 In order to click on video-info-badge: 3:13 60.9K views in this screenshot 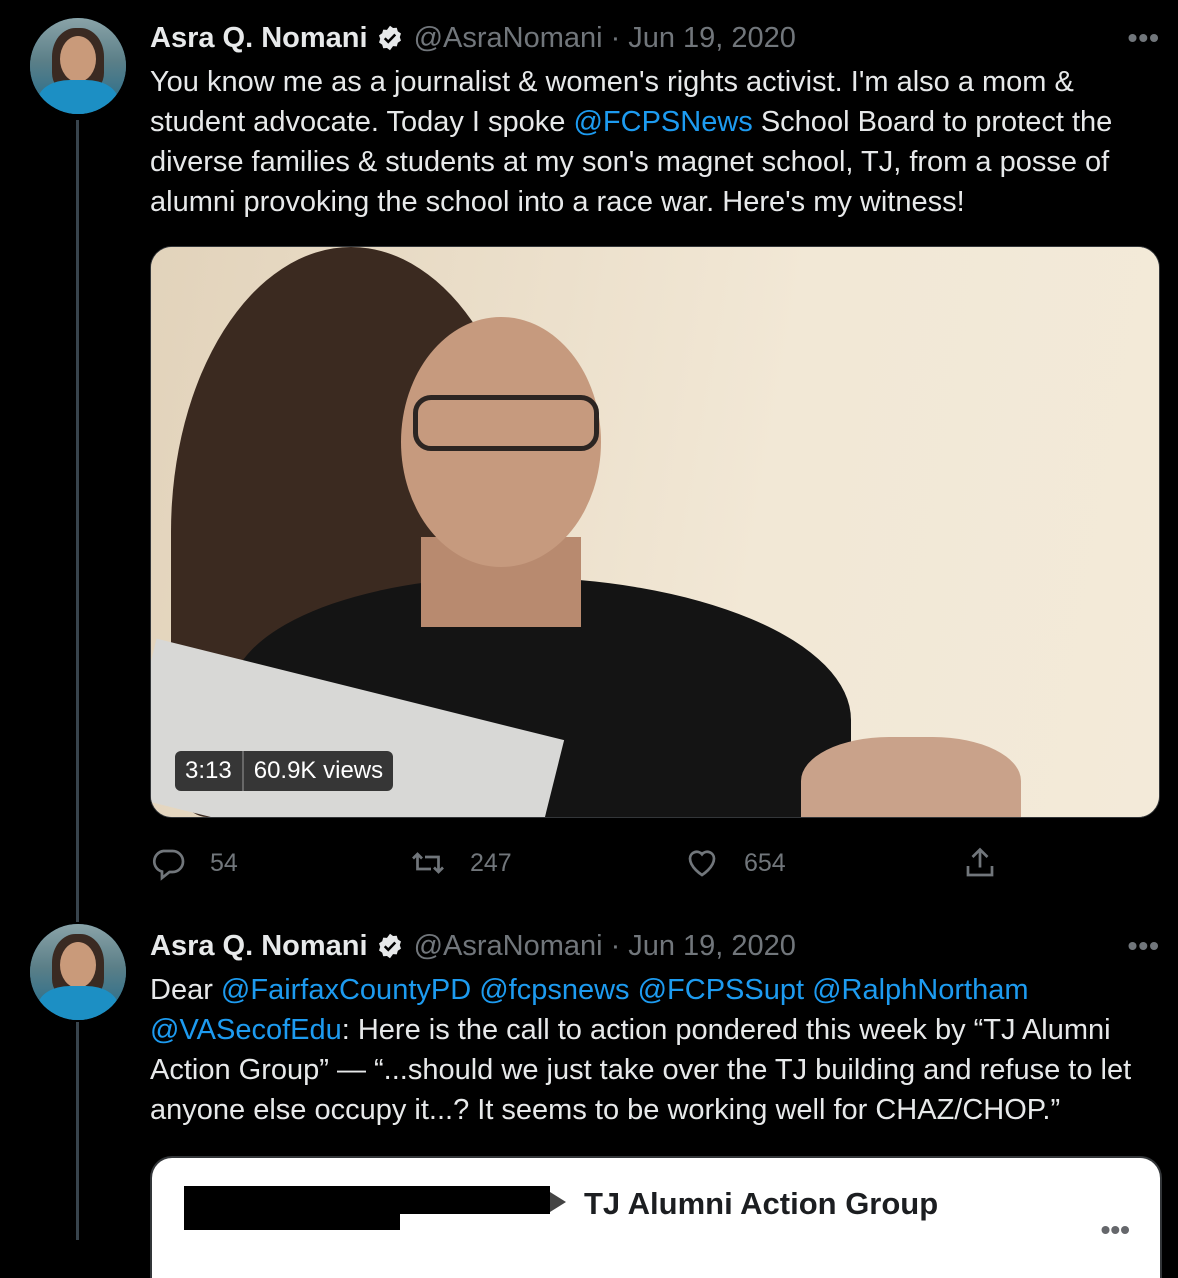, I will do `click(284, 771)`.